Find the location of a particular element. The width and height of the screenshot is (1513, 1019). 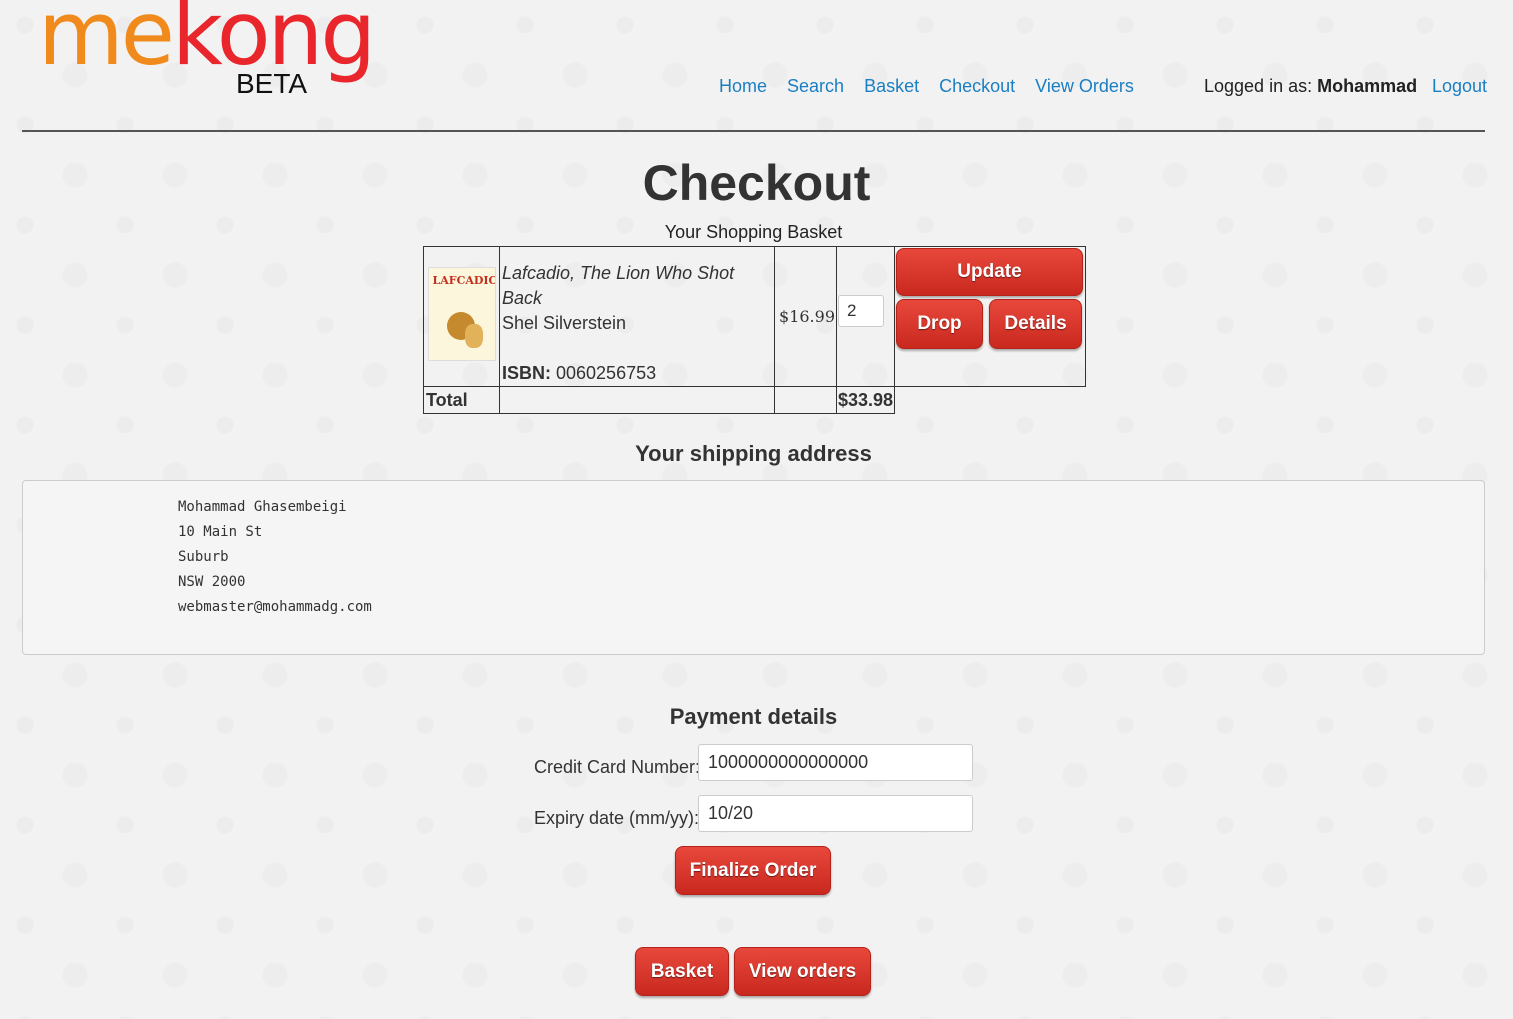

actions-cell: Update Drop Details is located at coordinates (990, 316).